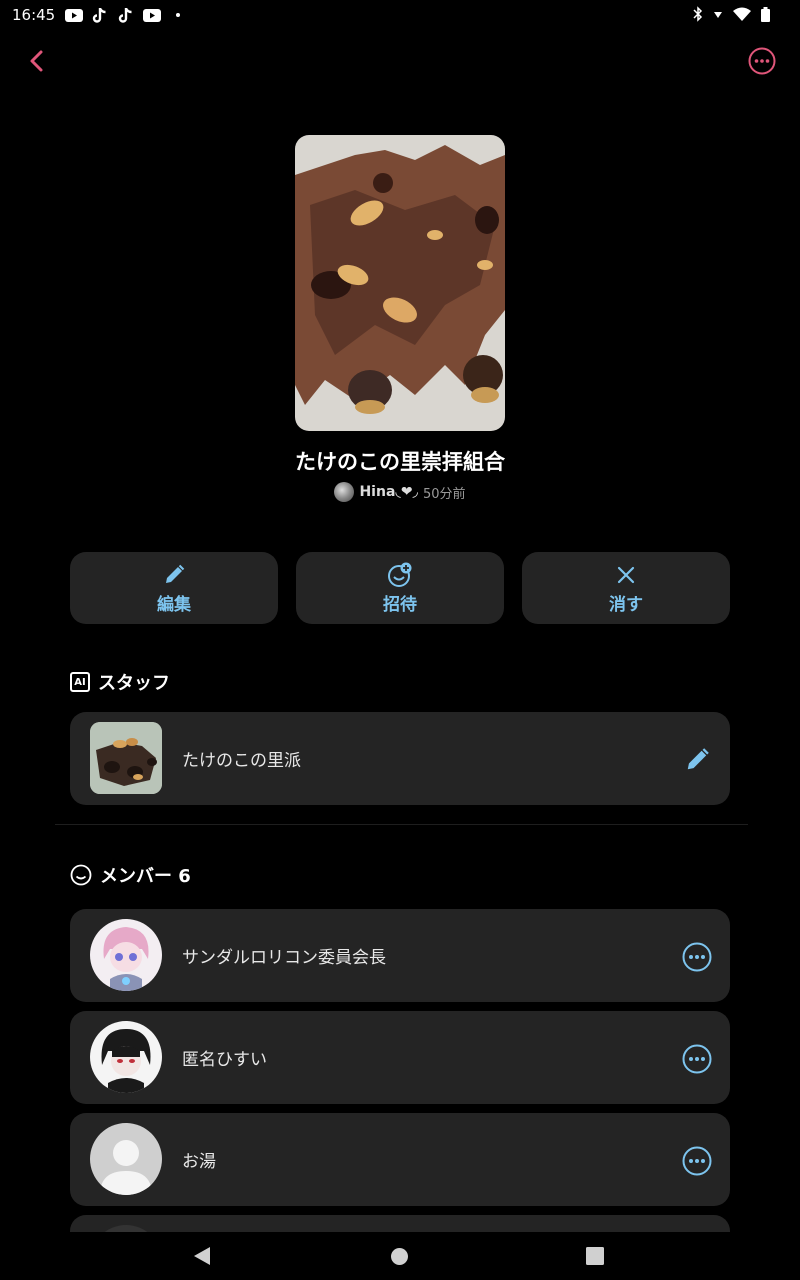  What do you see at coordinates (626, 588) in the screenshot?
I see `delete-button: 消す` at bounding box center [626, 588].